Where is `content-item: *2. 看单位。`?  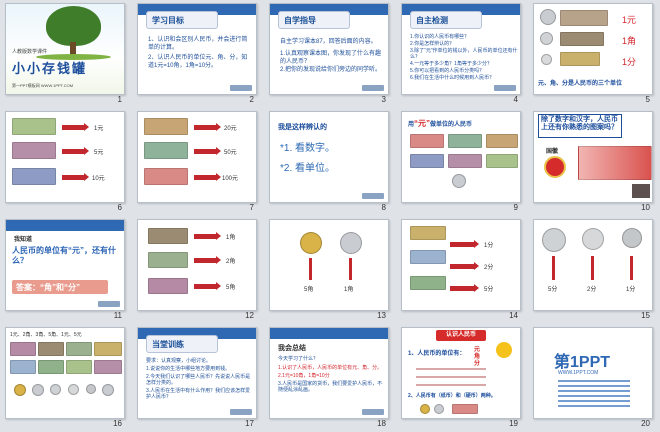
content-item: *2. 看单位。 is located at coordinates (308, 168).